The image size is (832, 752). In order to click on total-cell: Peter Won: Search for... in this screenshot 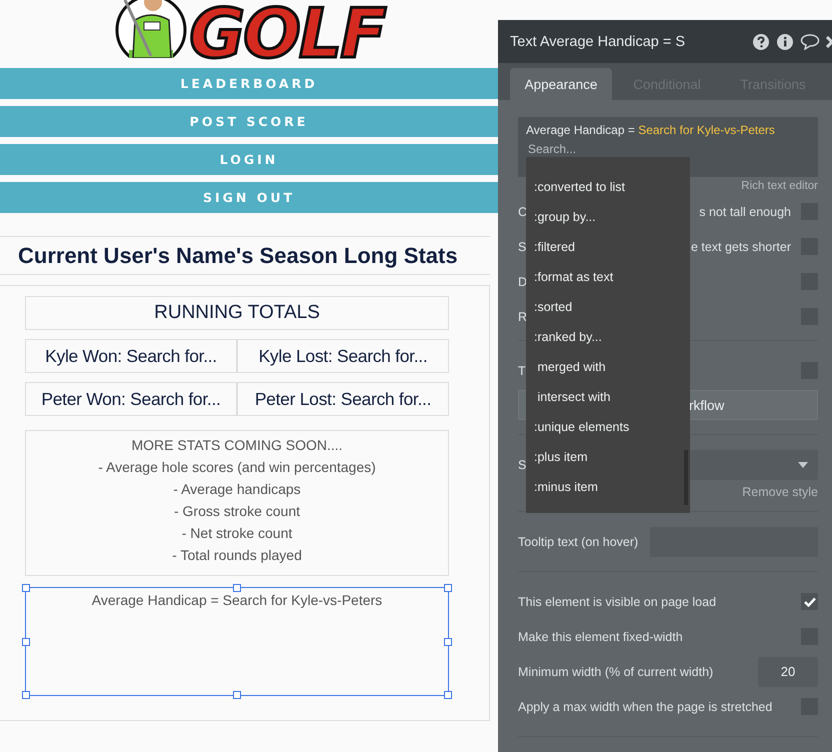, I will do `click(131, 399)`.